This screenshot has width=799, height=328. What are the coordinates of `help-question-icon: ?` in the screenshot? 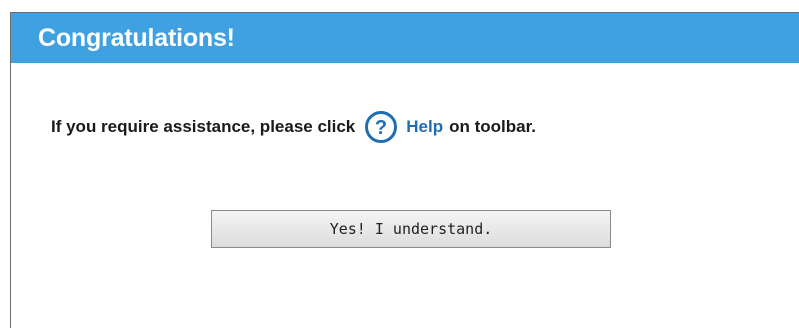 It's located at (381, 127).